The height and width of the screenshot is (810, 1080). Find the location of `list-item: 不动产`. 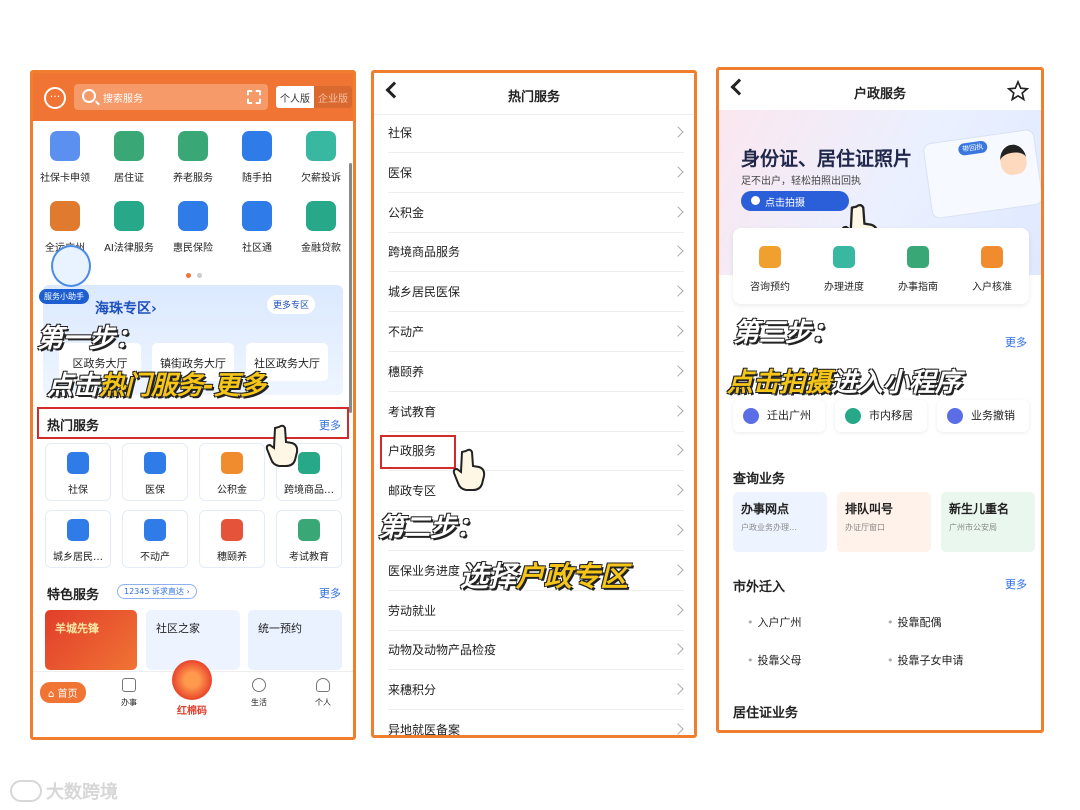

list-item: 不动产 is located at coordinates (536, 332).